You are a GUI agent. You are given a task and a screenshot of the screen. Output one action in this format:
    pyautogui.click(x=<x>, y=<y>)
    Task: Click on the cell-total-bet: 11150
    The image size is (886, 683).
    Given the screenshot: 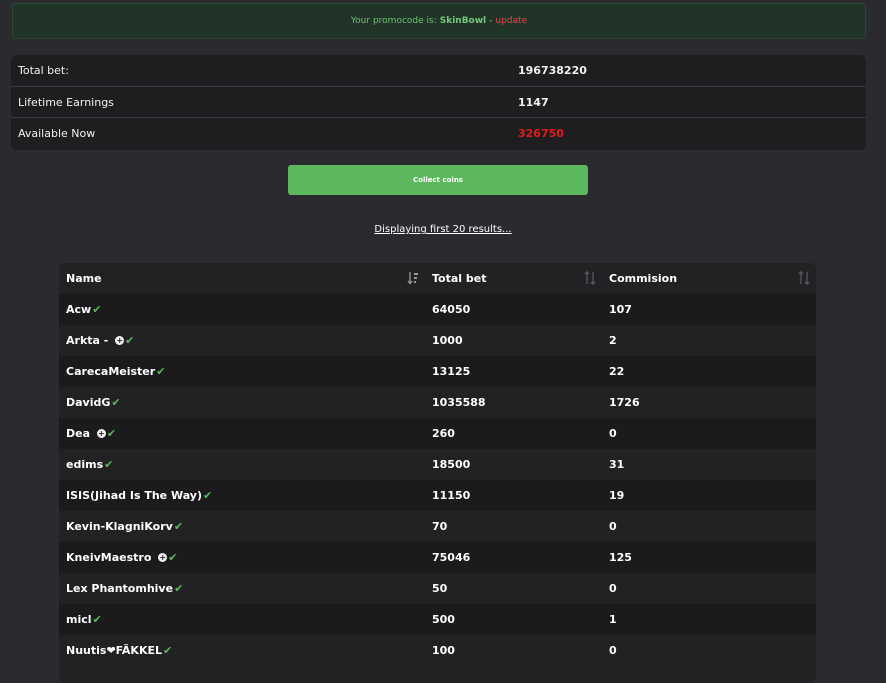 What is the action you would take?
    pyautogui.click(x=451, y=495)
    